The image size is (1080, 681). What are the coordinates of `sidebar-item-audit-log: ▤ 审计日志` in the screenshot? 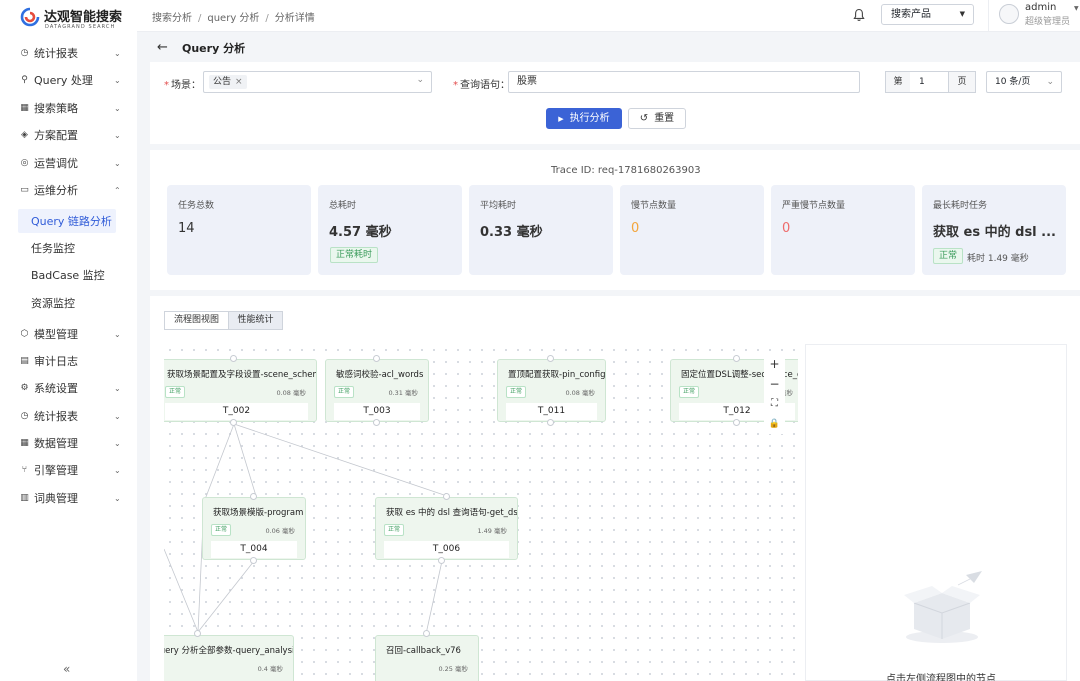 It's located at (68, 361).